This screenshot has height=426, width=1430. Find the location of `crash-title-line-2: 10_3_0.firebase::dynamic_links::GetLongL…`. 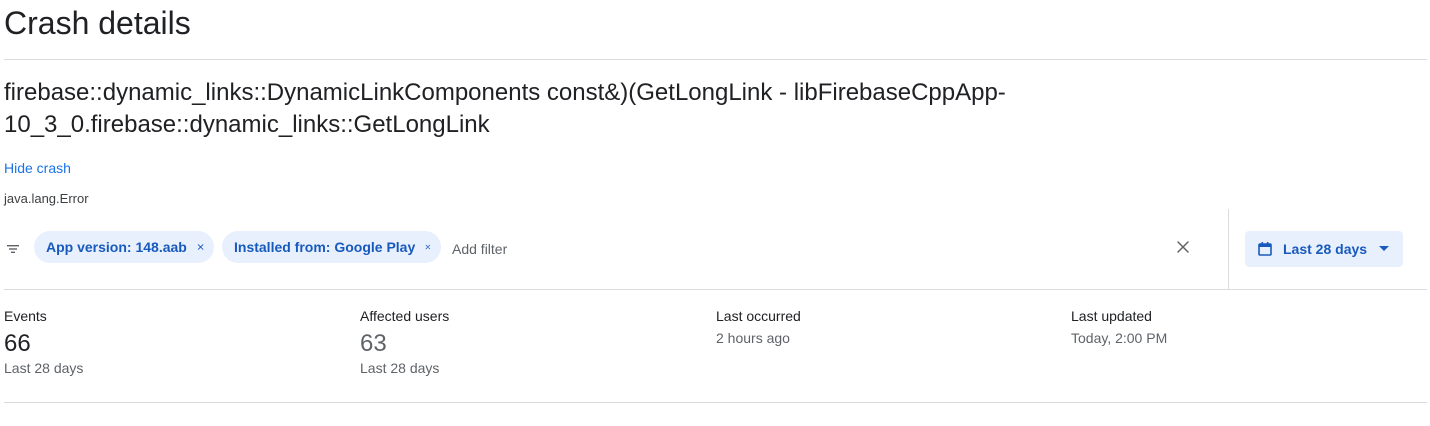

crash-title-line-2: 10_3_0.firebase::dynamic_links::GetLongL… is located at coordinates (247, 124).